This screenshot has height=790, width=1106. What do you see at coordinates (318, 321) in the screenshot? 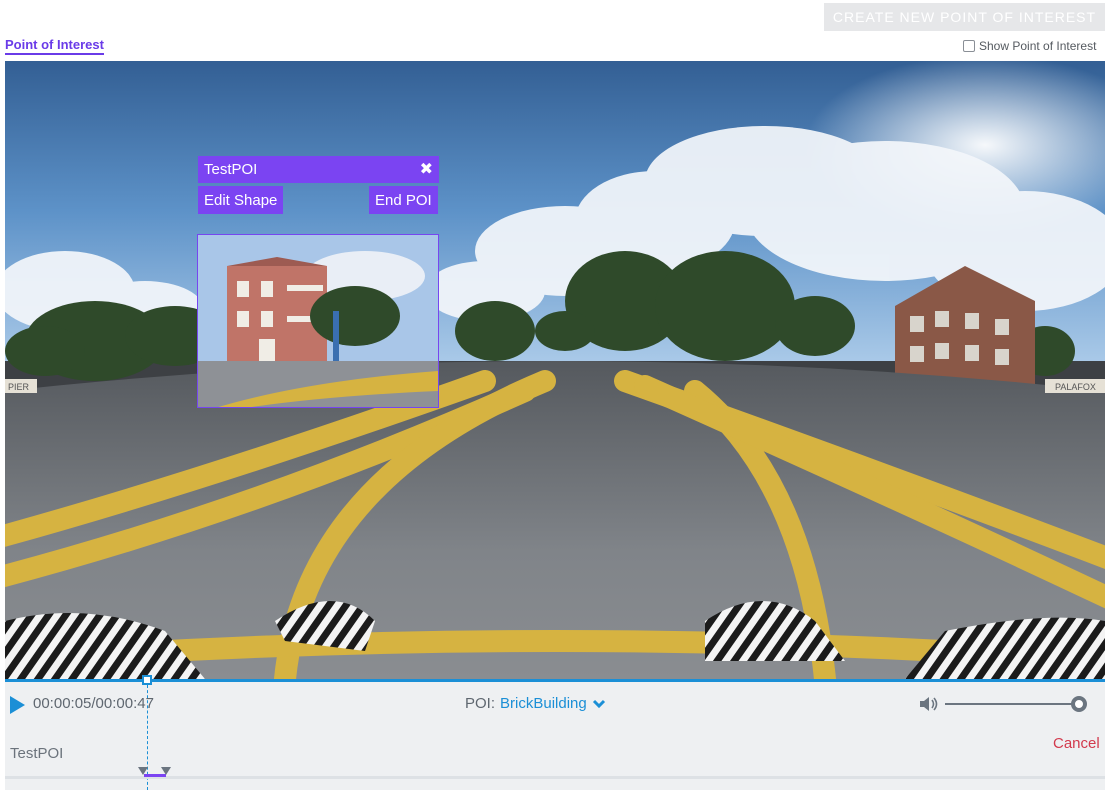
I see `poi-shape-region` at bounding box center [318, 321].